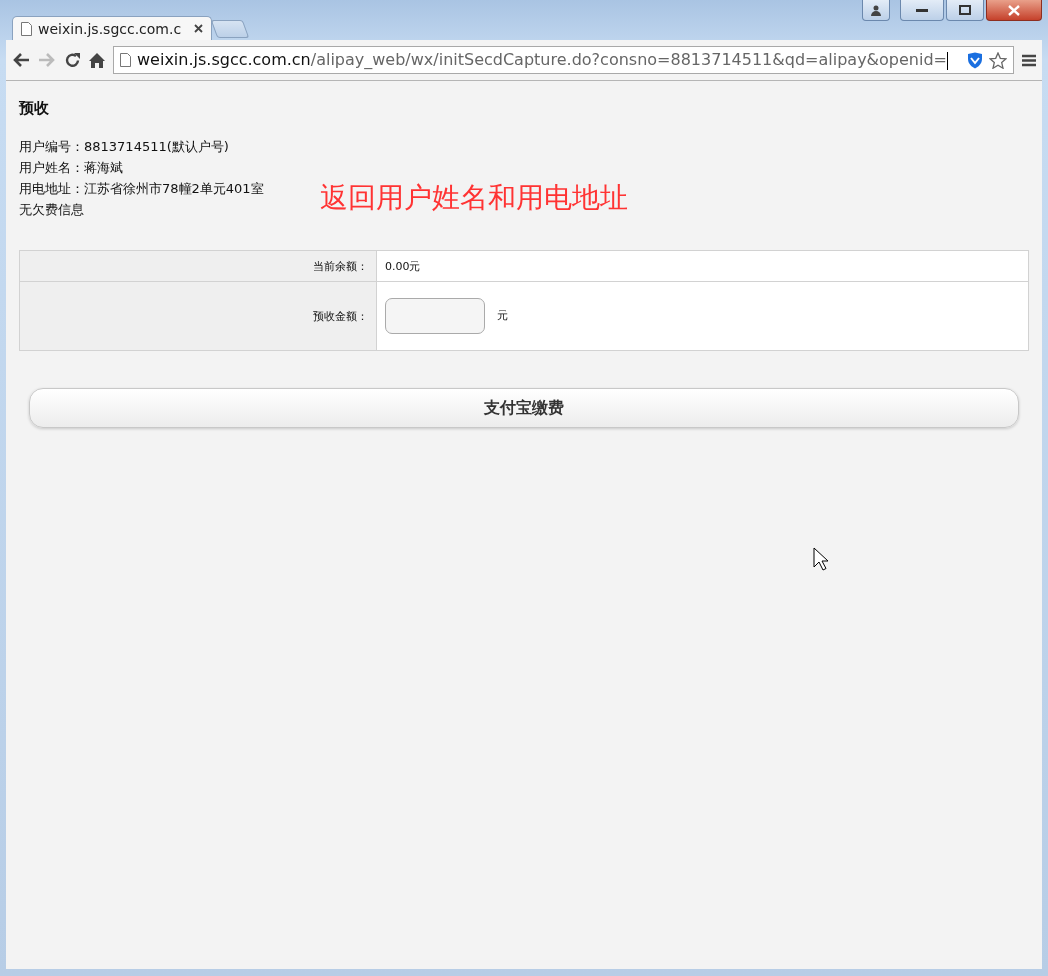 This screenshot has width=1048, height=976. I want to click on minimize-button, so click(922, 10).